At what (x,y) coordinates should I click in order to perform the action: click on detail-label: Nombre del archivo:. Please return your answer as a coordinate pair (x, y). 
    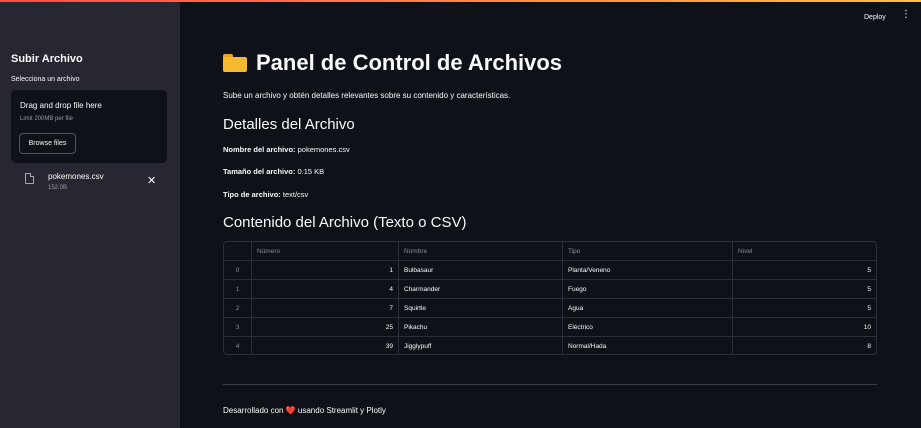
    Looking at the image, I should click on (259, 149).